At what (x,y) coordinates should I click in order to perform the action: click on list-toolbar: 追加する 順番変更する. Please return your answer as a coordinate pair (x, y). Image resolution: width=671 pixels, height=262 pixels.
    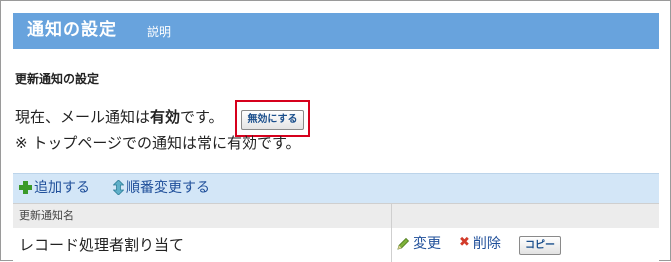
    Looking at the image, I should click on (336, 188).